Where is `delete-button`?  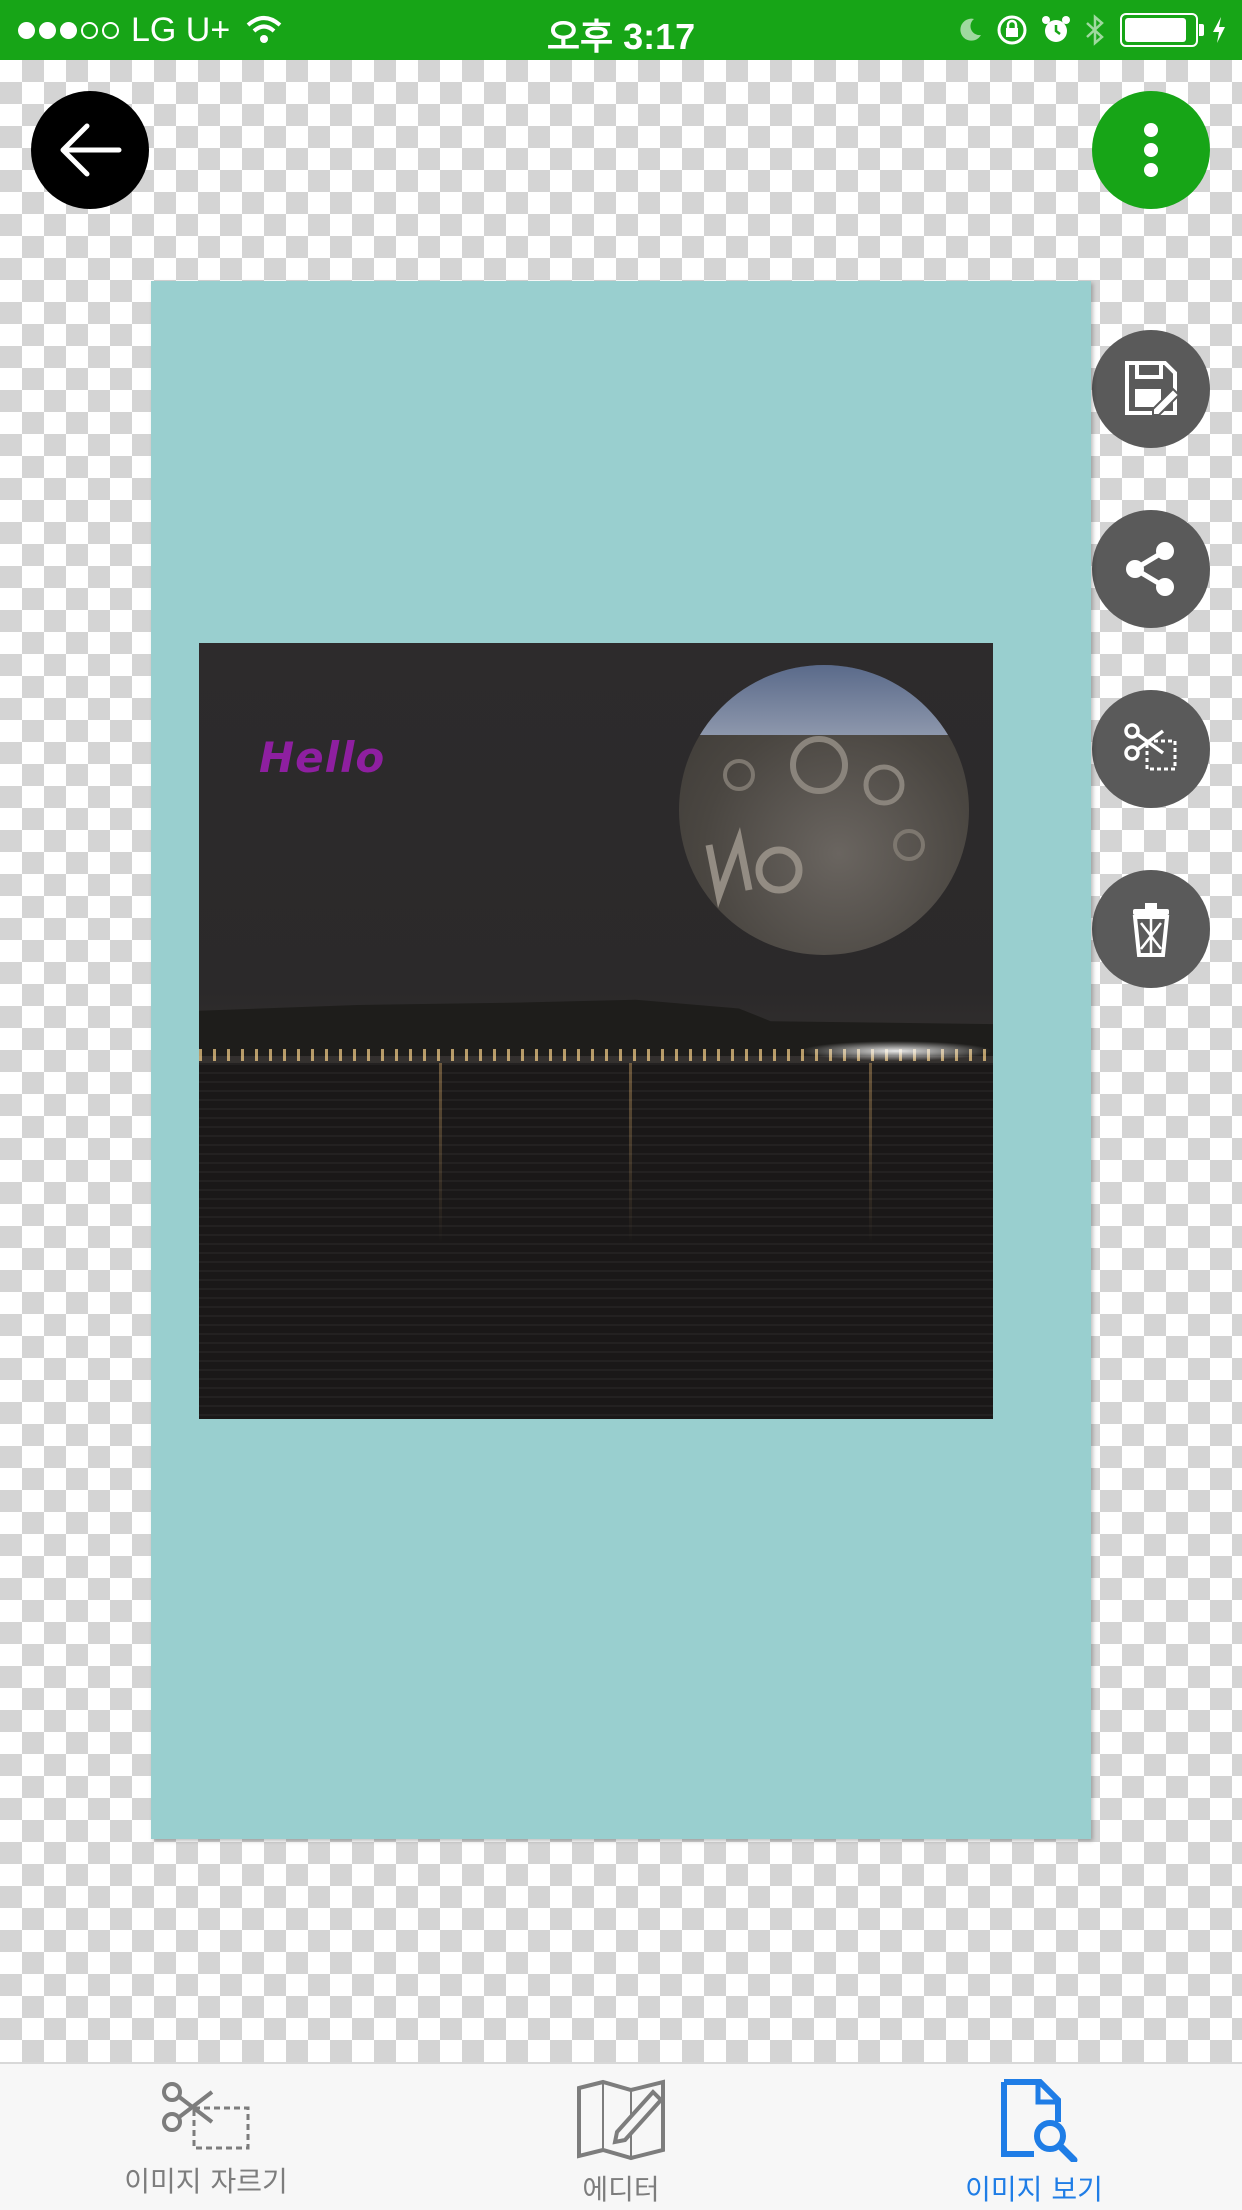
delete-button is located at coordinates (1151, 929).